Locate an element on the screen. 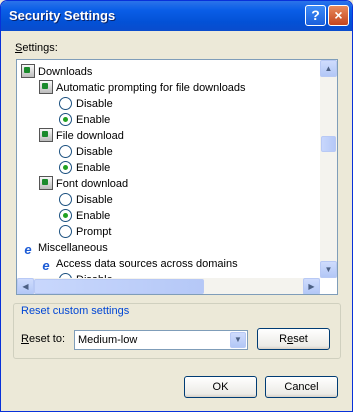 This screenshot has height=412, width=353. tree-category: e Miscellaneous is located at coordinates (64, 248).